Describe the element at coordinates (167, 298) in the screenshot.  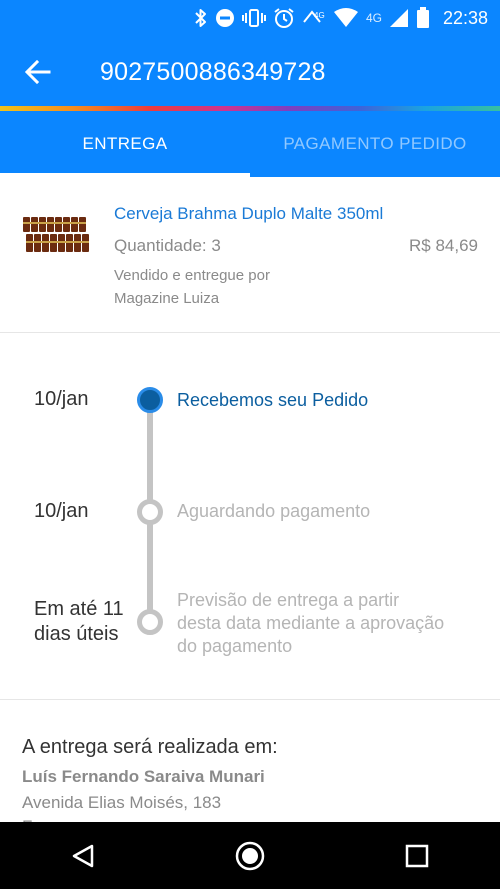
I see `seller-name: Magazine Luiza` at that location.